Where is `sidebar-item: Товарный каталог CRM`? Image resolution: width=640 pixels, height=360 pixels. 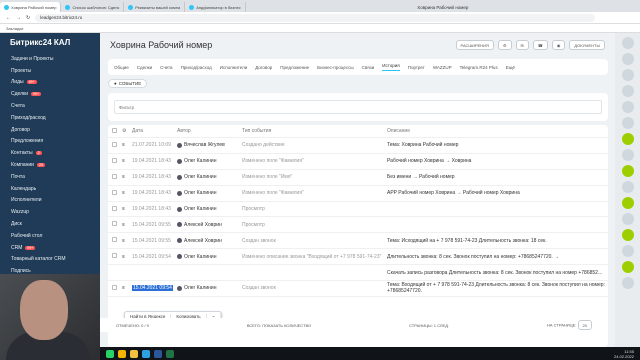 sidebar-item: Товарный каталог CRM is located at coordinates (55, 260).